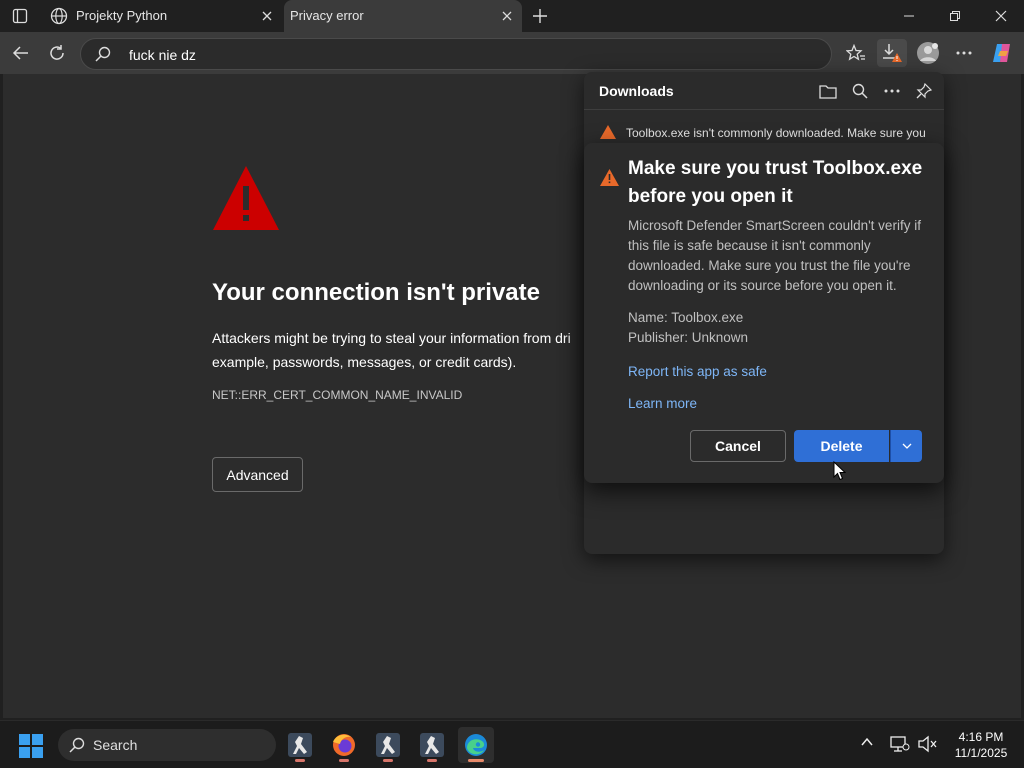 Image resolution: width=1024 pixels, height=768 pixels. I want to click on taskbar-app-edge, so click(476, 745).